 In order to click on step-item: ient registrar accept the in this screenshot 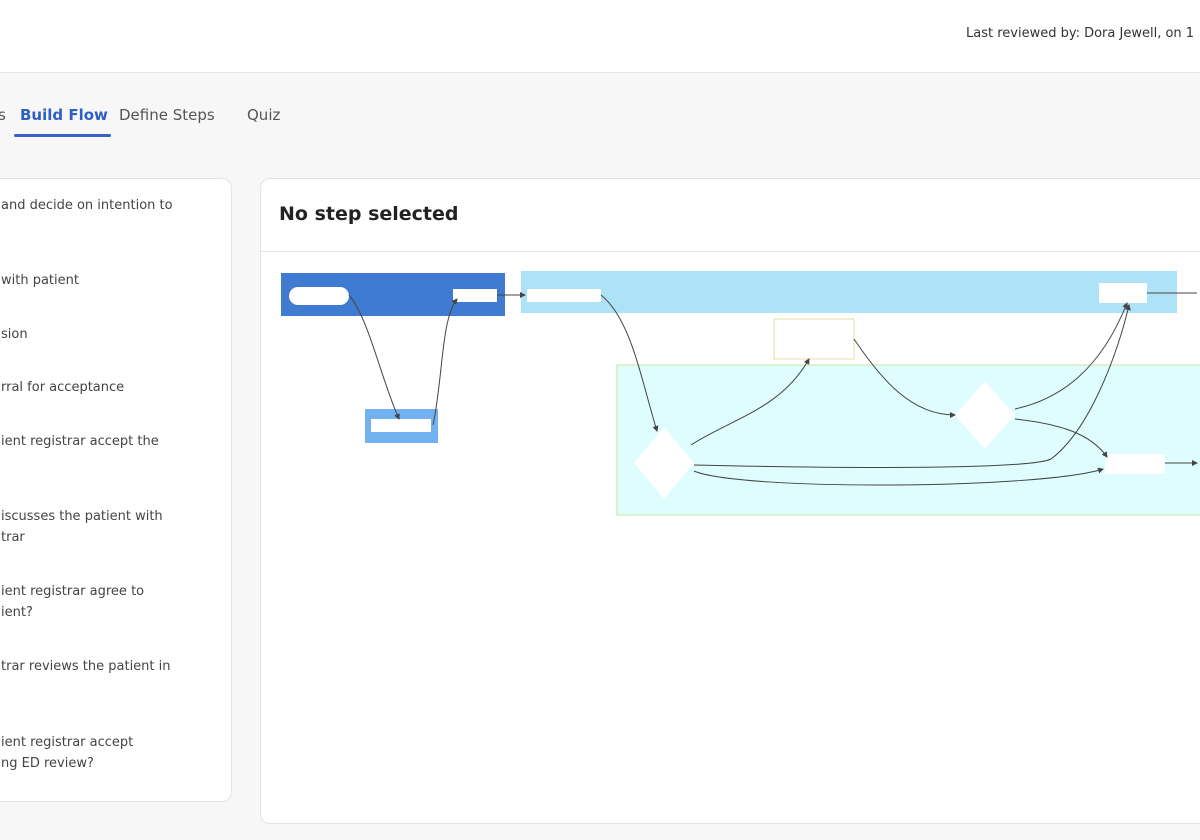, I will do `click(101, 441)`.